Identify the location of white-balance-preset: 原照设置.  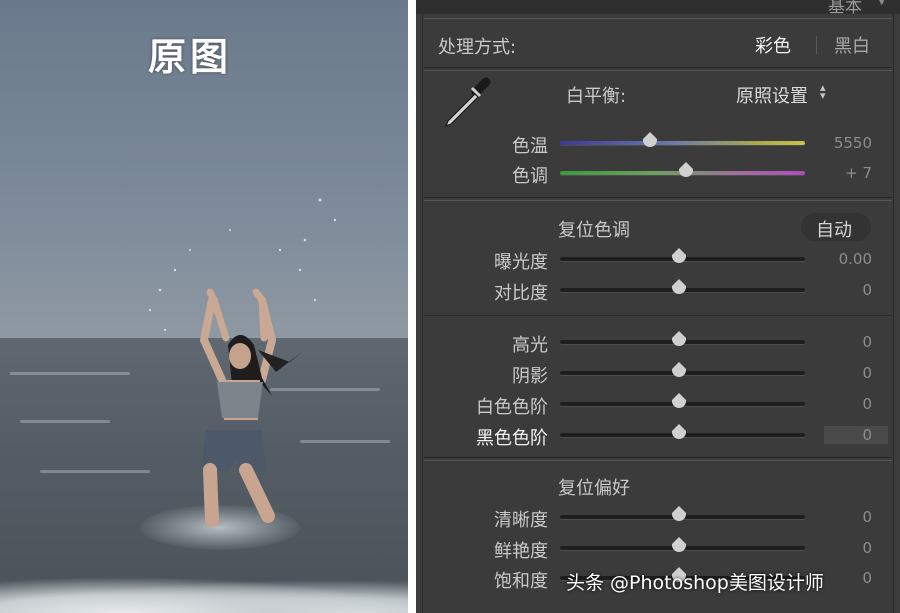
(772, 95).